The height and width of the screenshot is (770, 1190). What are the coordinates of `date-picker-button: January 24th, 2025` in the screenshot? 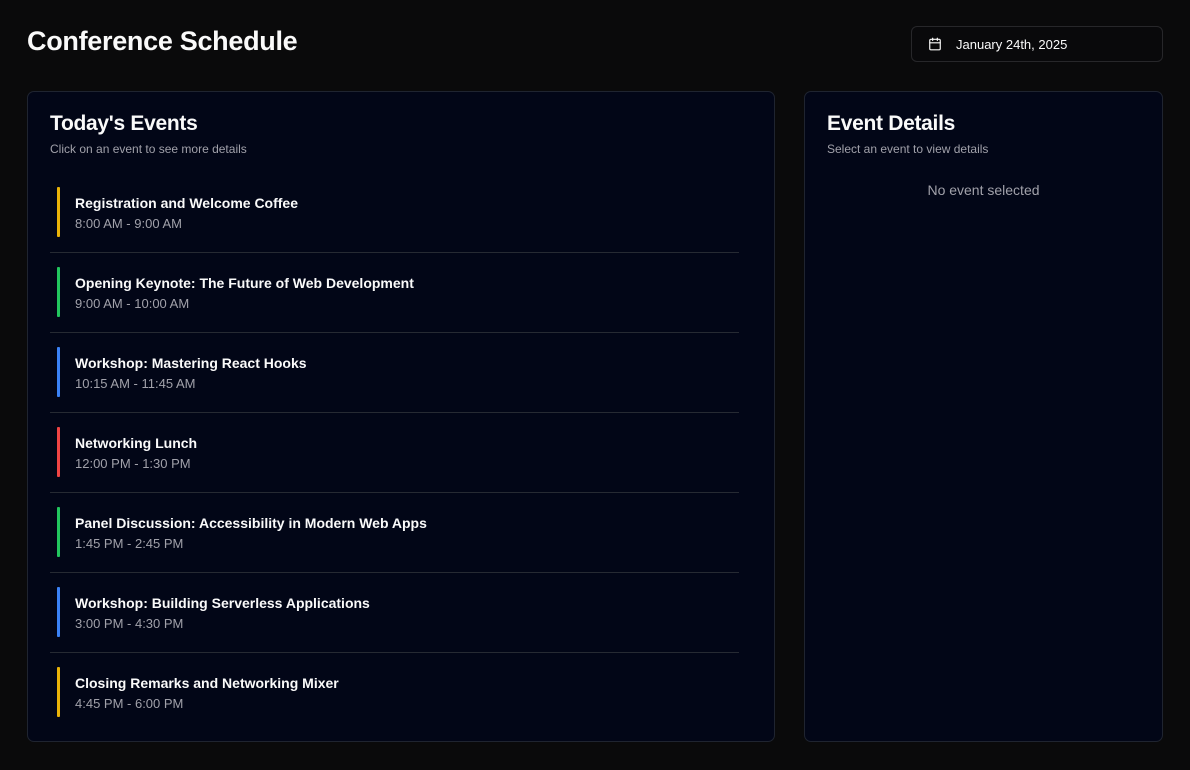 It's located at (1037, 44).